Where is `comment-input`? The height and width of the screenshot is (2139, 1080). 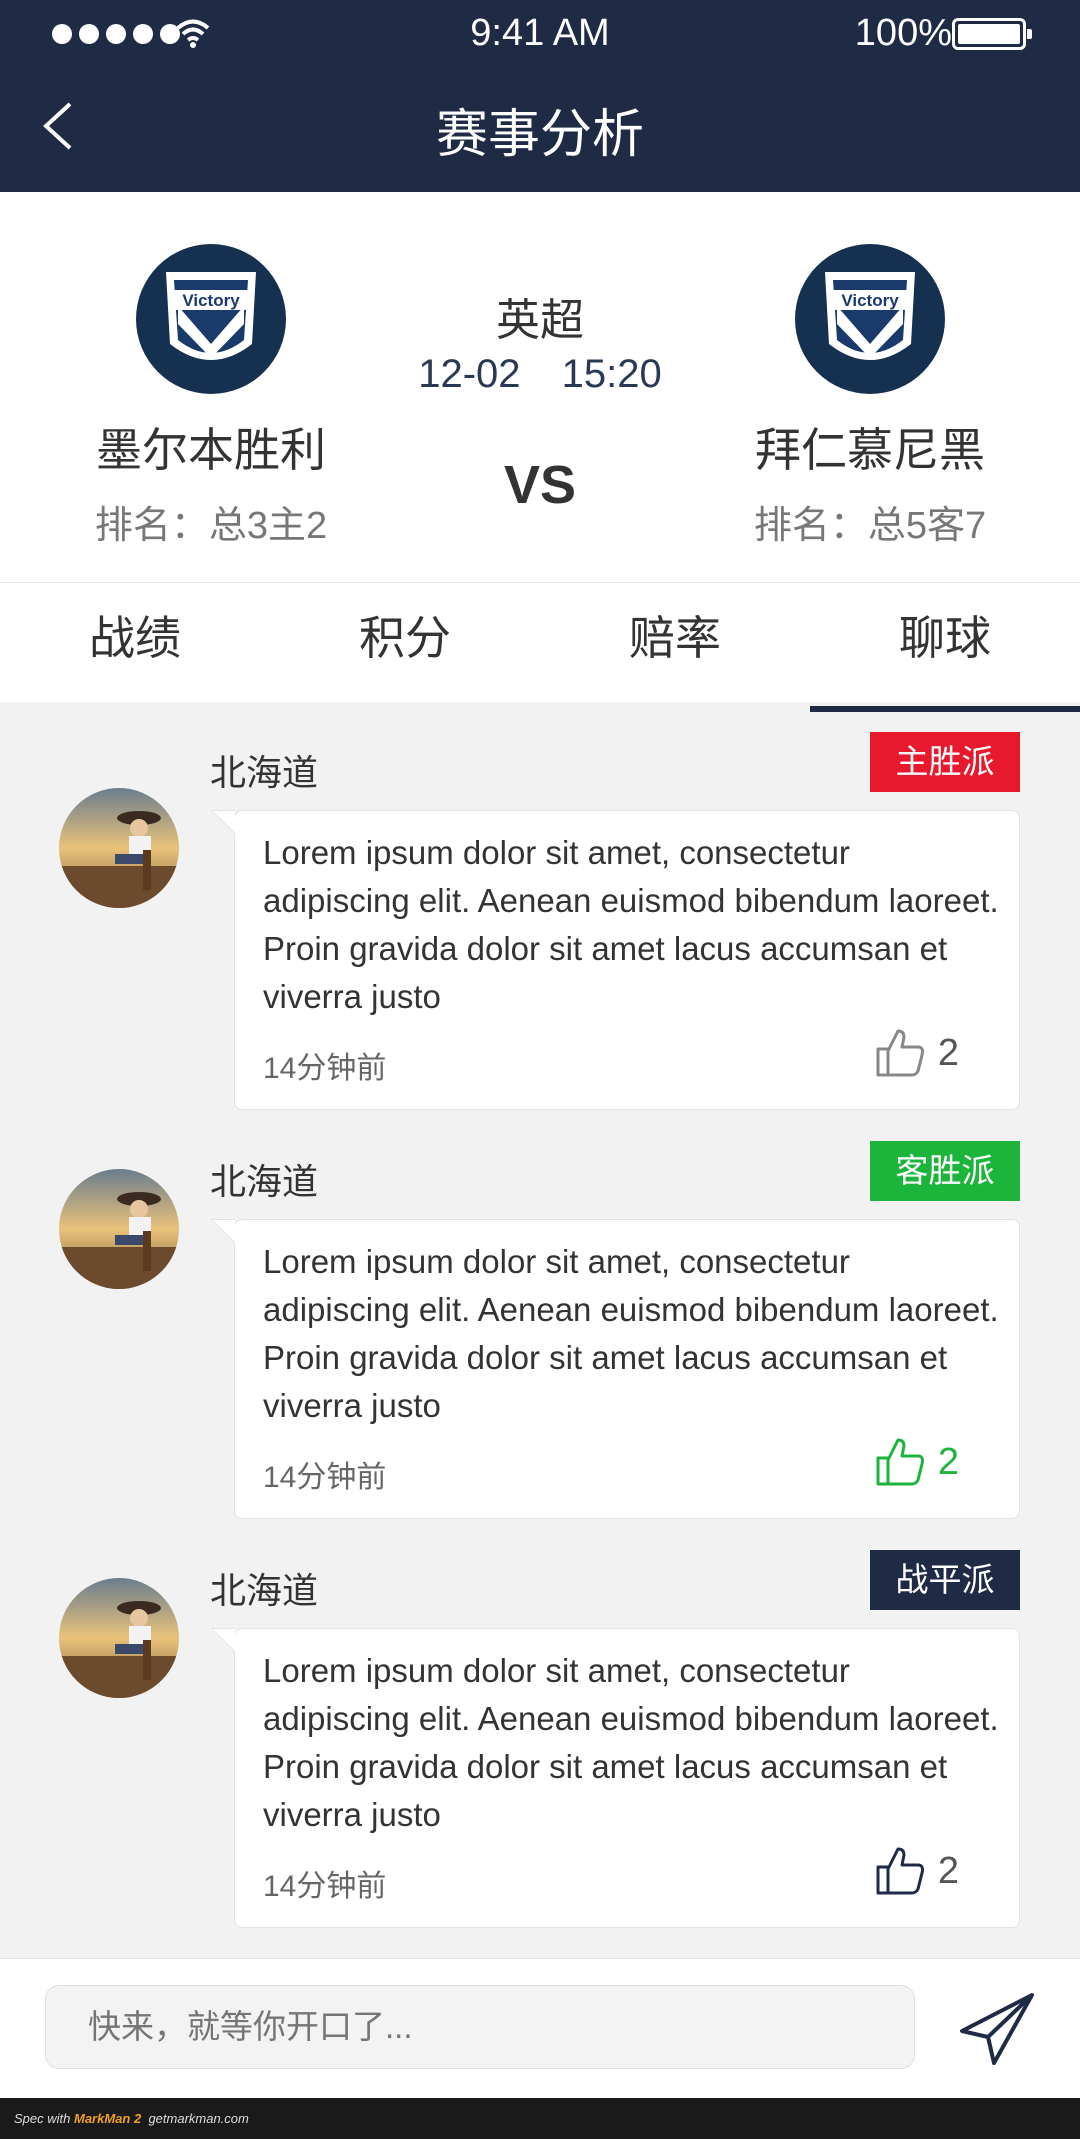
comment-input is located at coordinates (480, 2027).